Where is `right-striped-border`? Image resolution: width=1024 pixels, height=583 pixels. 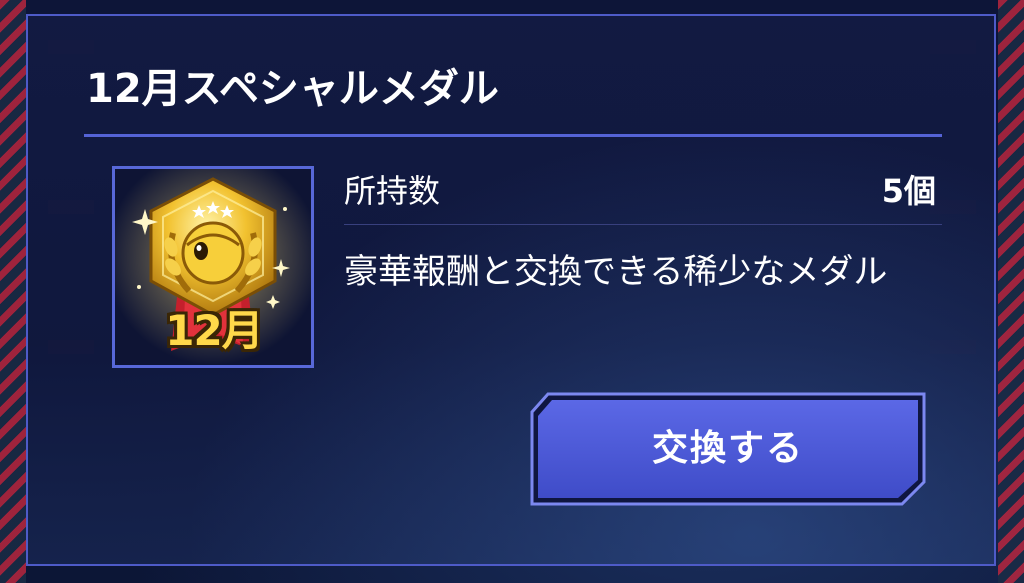 right-striped-border is located at coordinates (1011, 291).